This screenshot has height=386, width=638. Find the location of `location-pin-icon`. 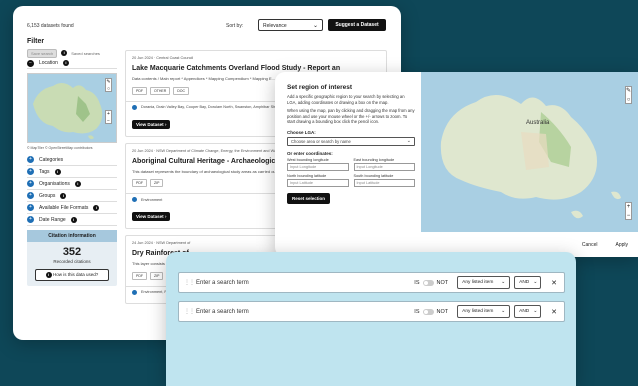

location-pin-icon is located at coordinates (134, 107).